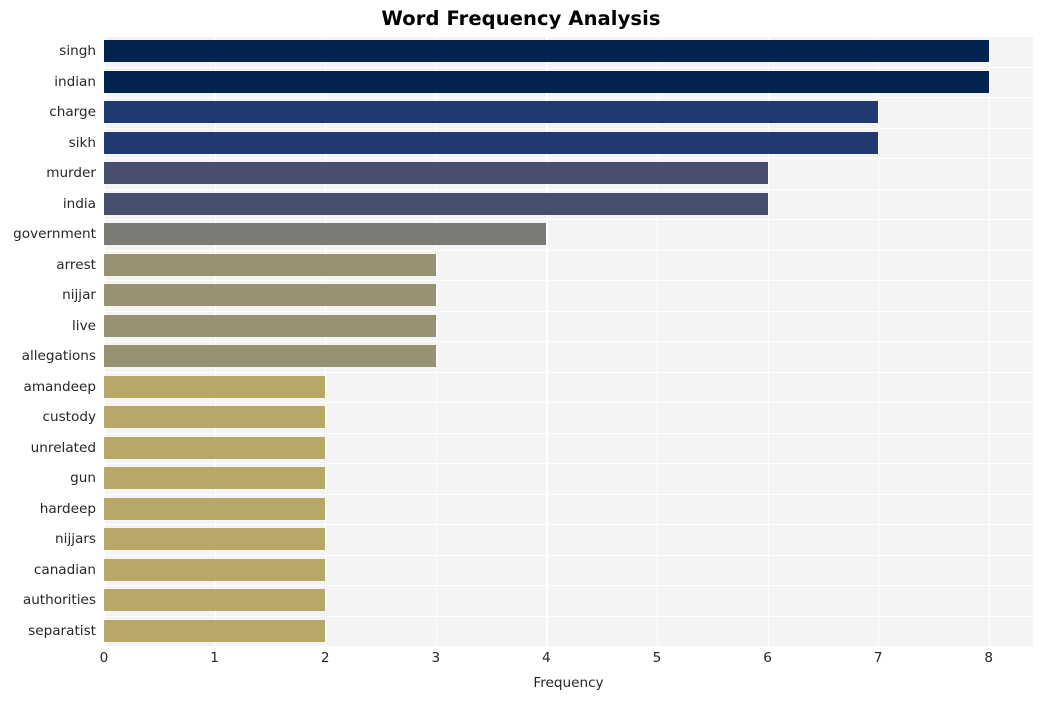  What do you see at coordinates (75, 539) in the screenshot?
I see `y-axis-tick-label: nijjars` at bounding box center [75, 539].